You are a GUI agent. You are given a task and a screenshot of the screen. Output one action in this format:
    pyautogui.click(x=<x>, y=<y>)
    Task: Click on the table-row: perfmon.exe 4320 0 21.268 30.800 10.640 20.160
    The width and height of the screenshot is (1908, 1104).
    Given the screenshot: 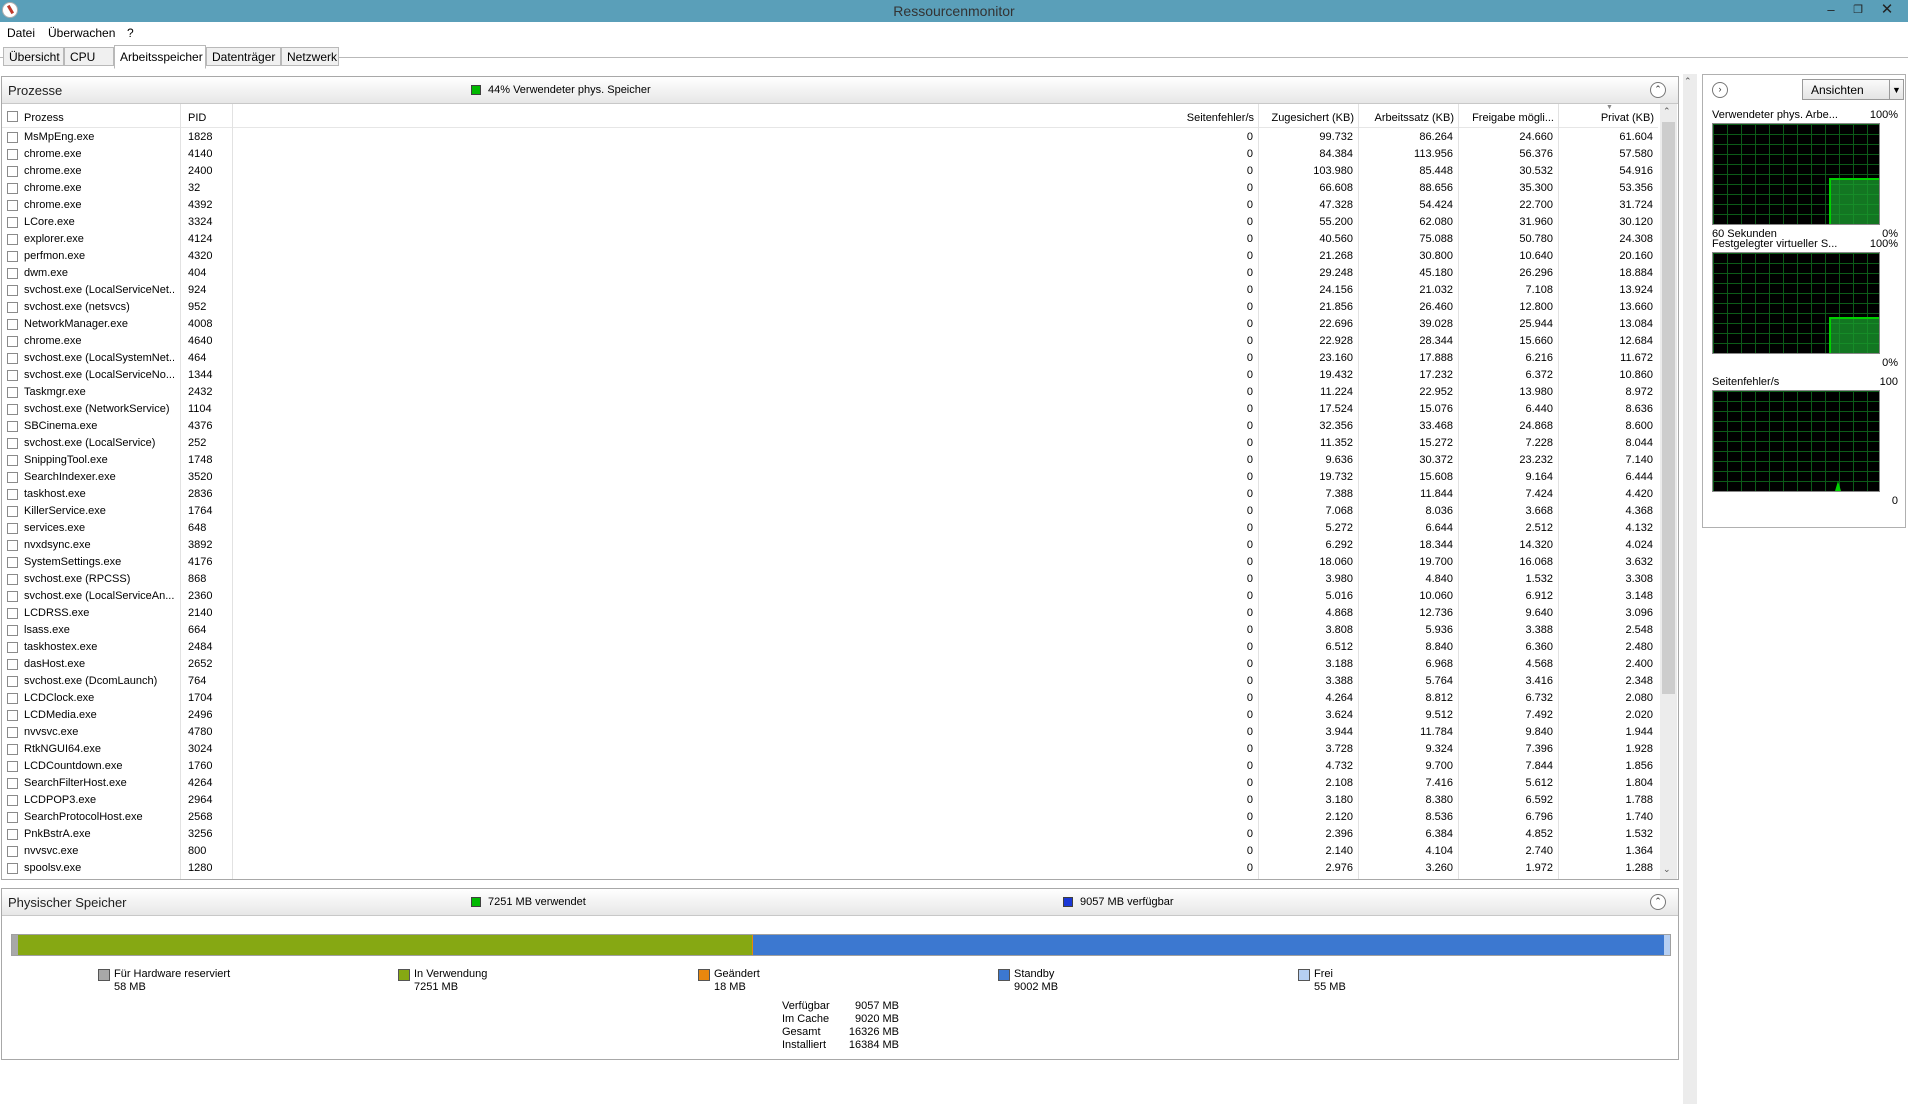 What is the action you would take?
    pyautogui.click(x=830, y=256)
    